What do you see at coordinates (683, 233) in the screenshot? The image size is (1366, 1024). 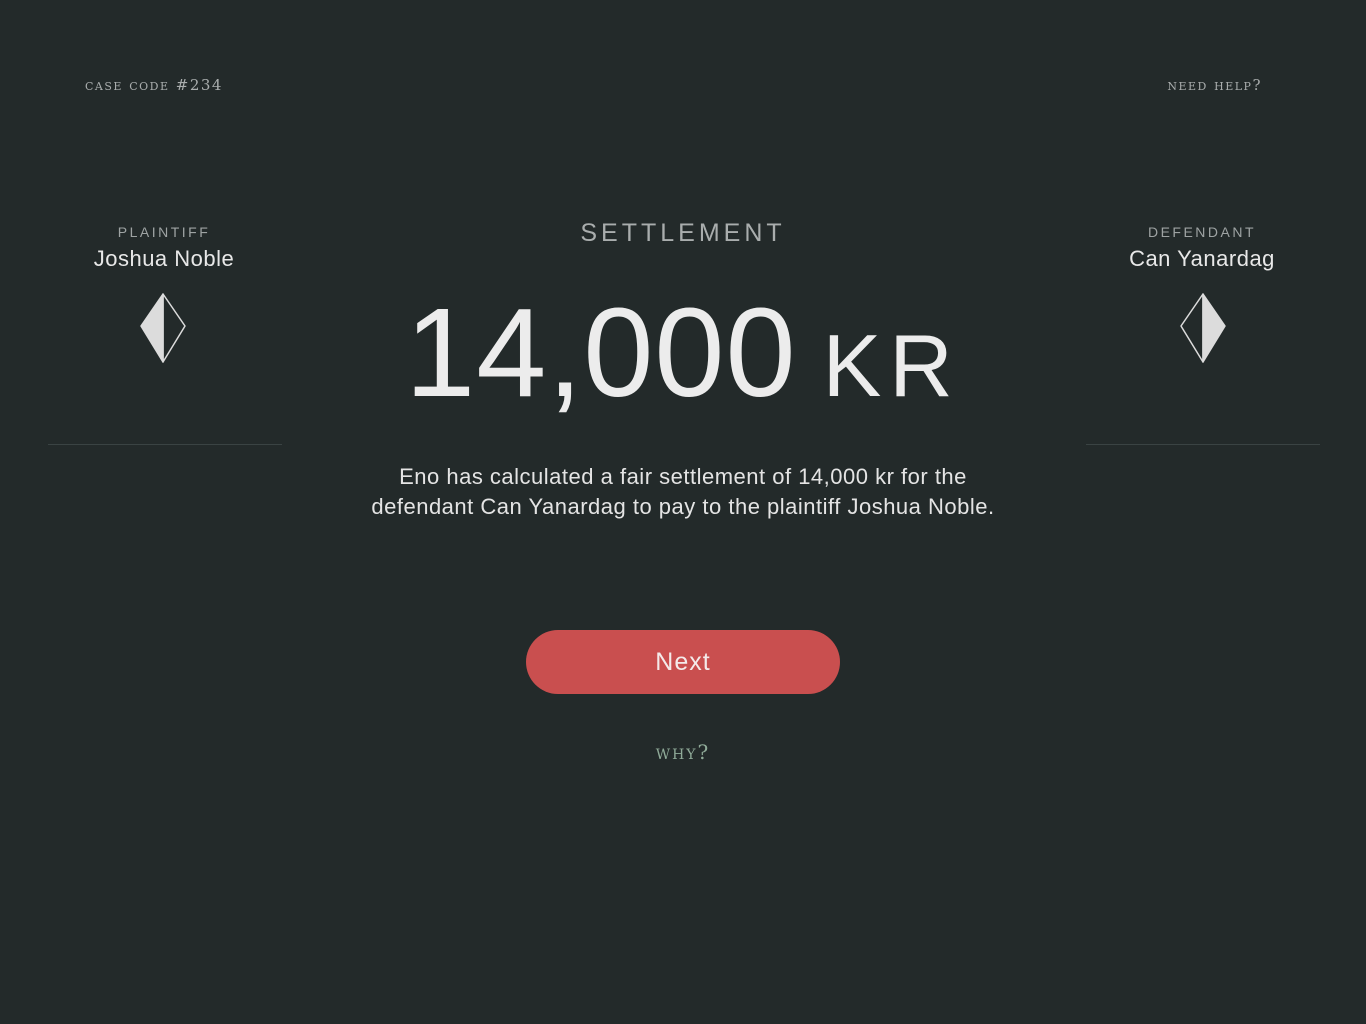 I see `settlement-label: SETTLEMENT` at bounding box center [683, 233].